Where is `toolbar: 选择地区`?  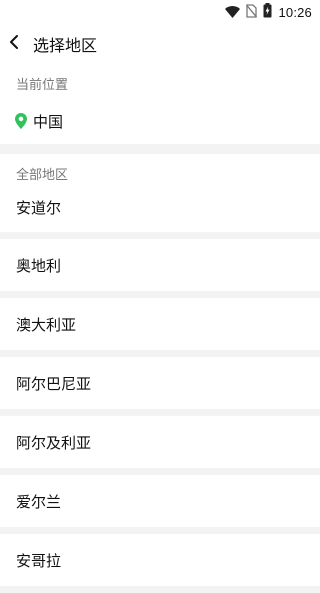 toolbar: 选择地区 is located at coordinates (160, 44).